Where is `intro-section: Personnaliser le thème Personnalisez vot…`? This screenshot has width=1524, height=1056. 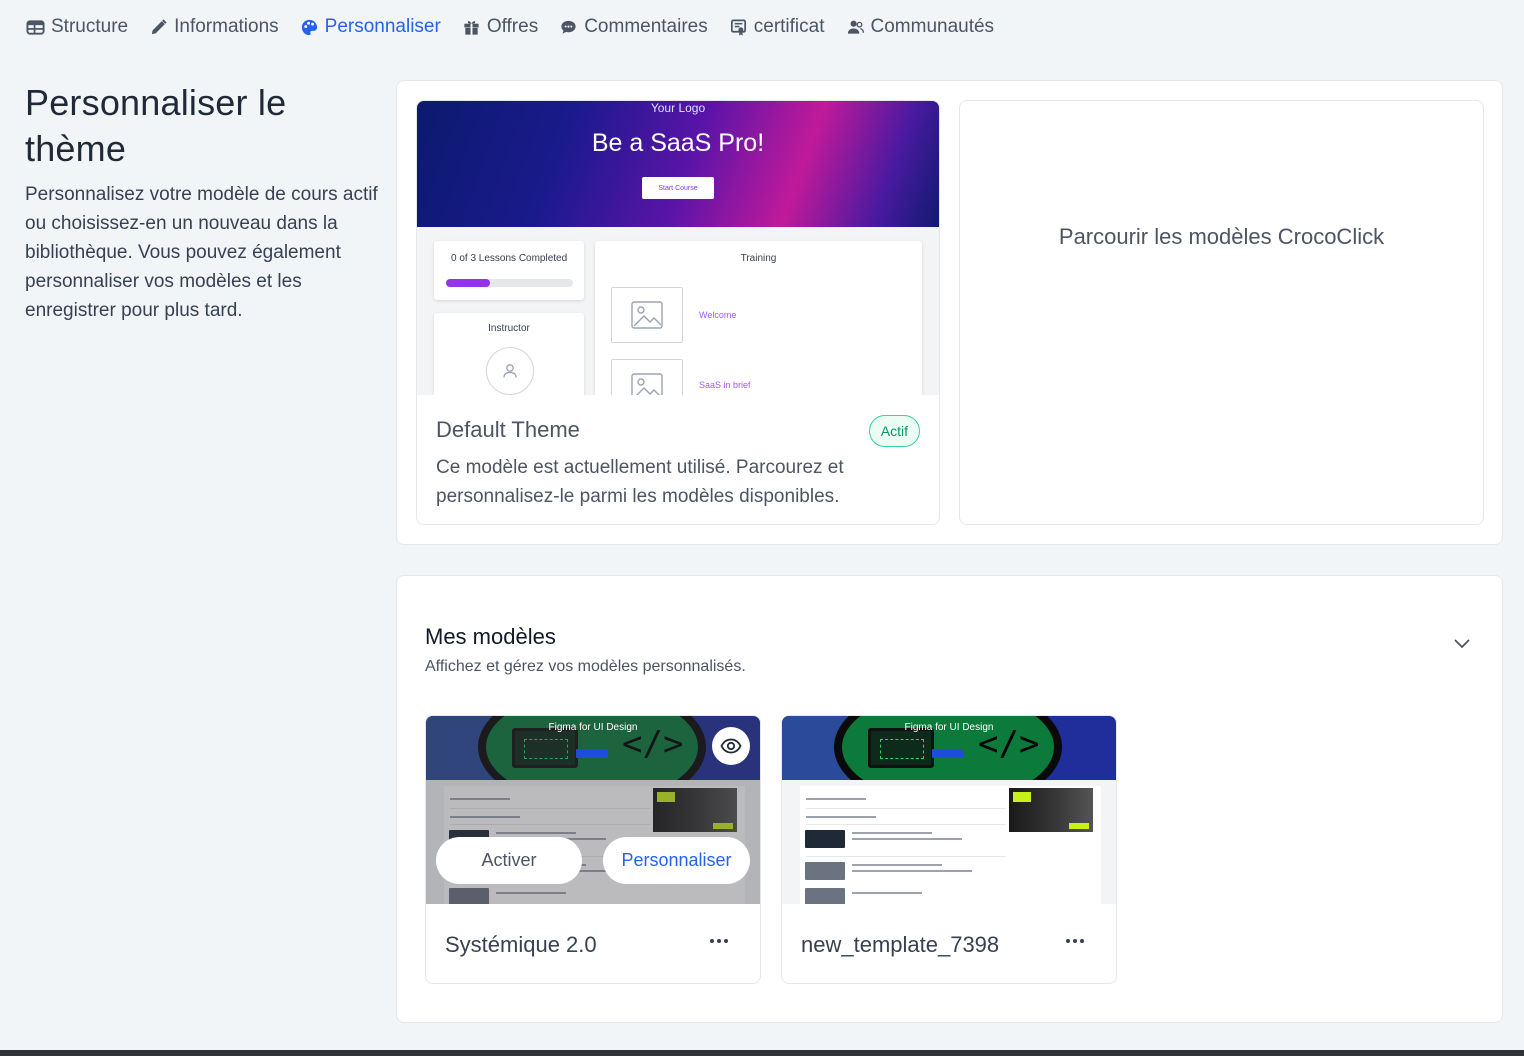 intro-section: Personnaliser le thème Personnalisez vot… is located at coordinates (207, 202).